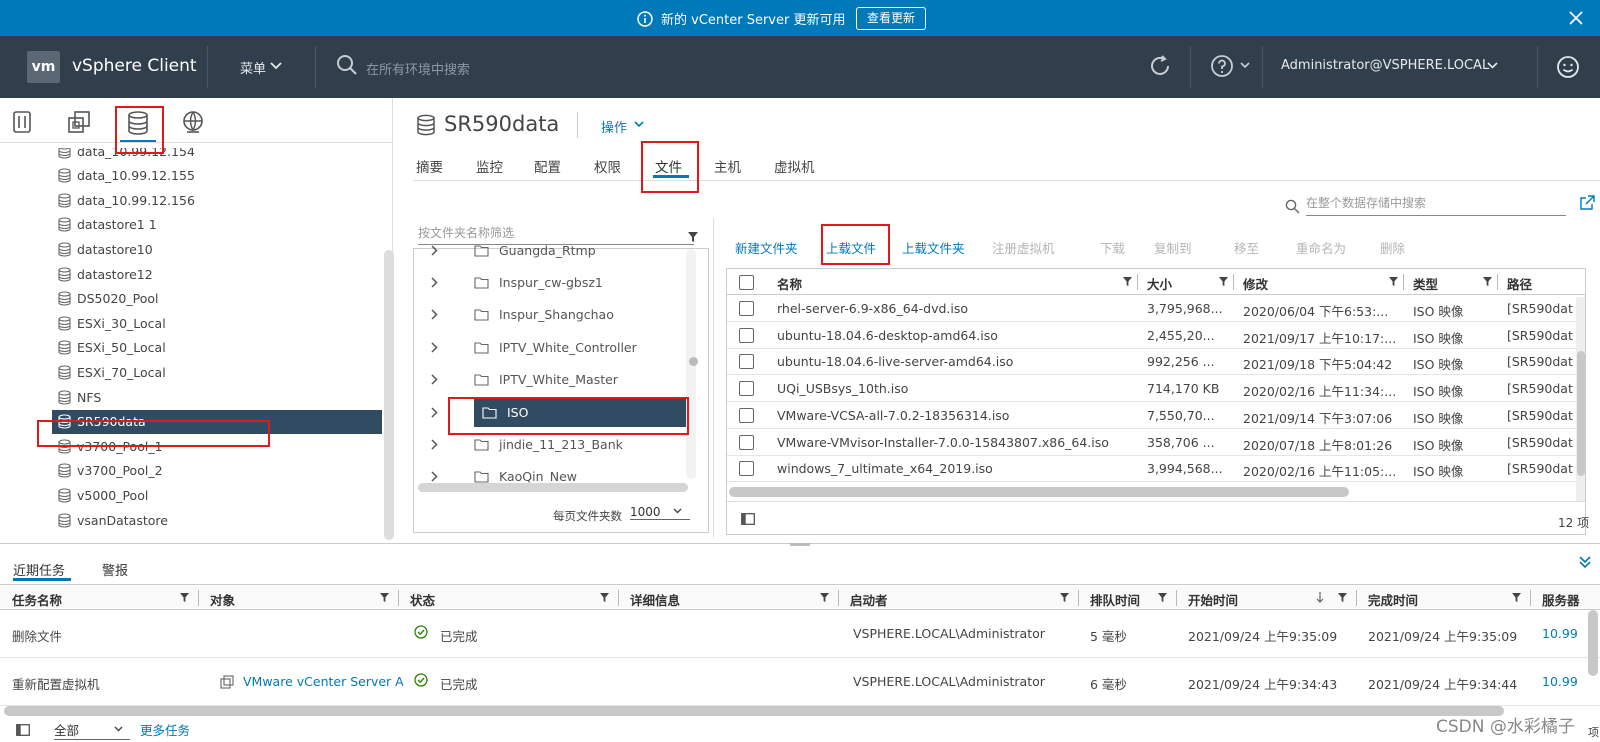 The height and width of the screenshot is (742, 1600). Describe the element at coordinates (1385, 65) in the screenshot. I see `user-menu: Administrator@VSPHERE.LOCAL` at that location.